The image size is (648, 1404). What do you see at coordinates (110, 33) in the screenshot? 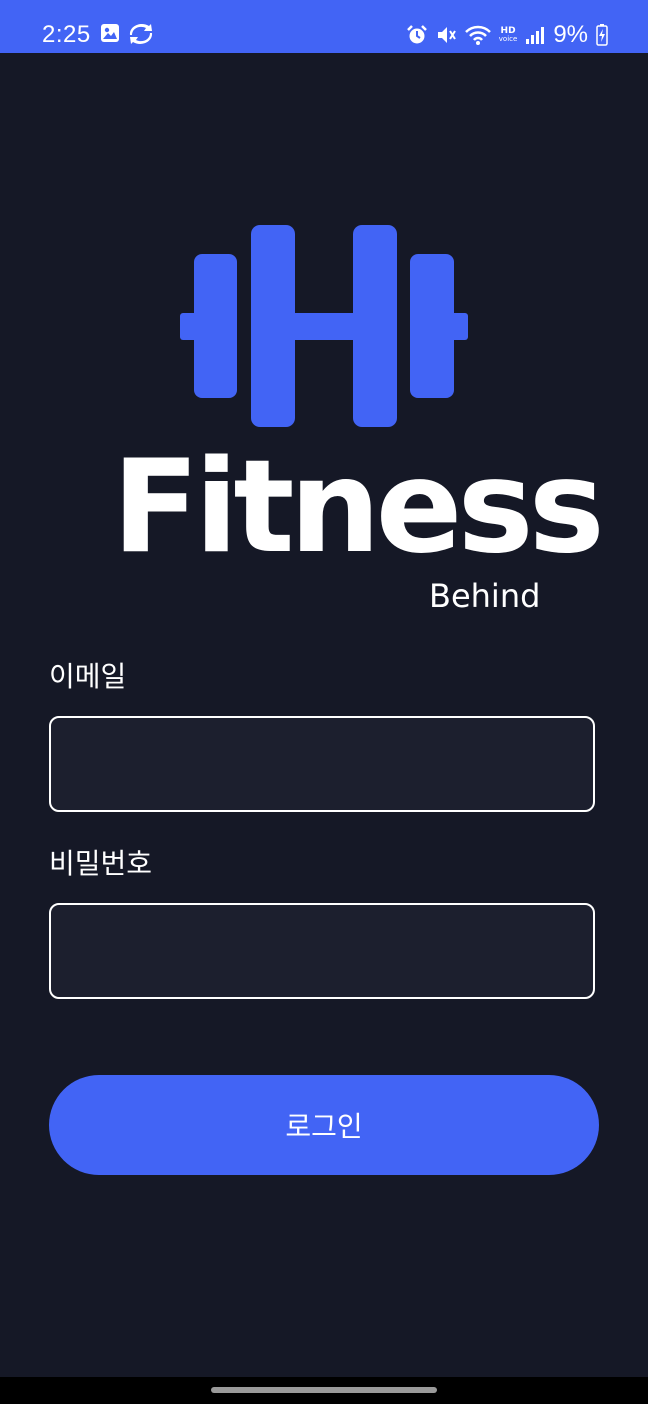
I see `gallery-icon` at bounding box center [110, 33].